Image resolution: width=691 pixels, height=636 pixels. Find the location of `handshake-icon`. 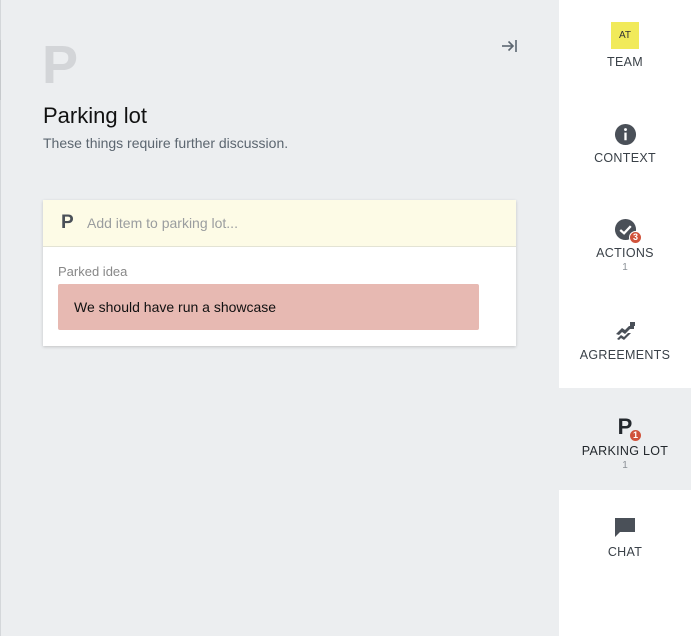

handshake-icon is located at coordinates (625, 331).